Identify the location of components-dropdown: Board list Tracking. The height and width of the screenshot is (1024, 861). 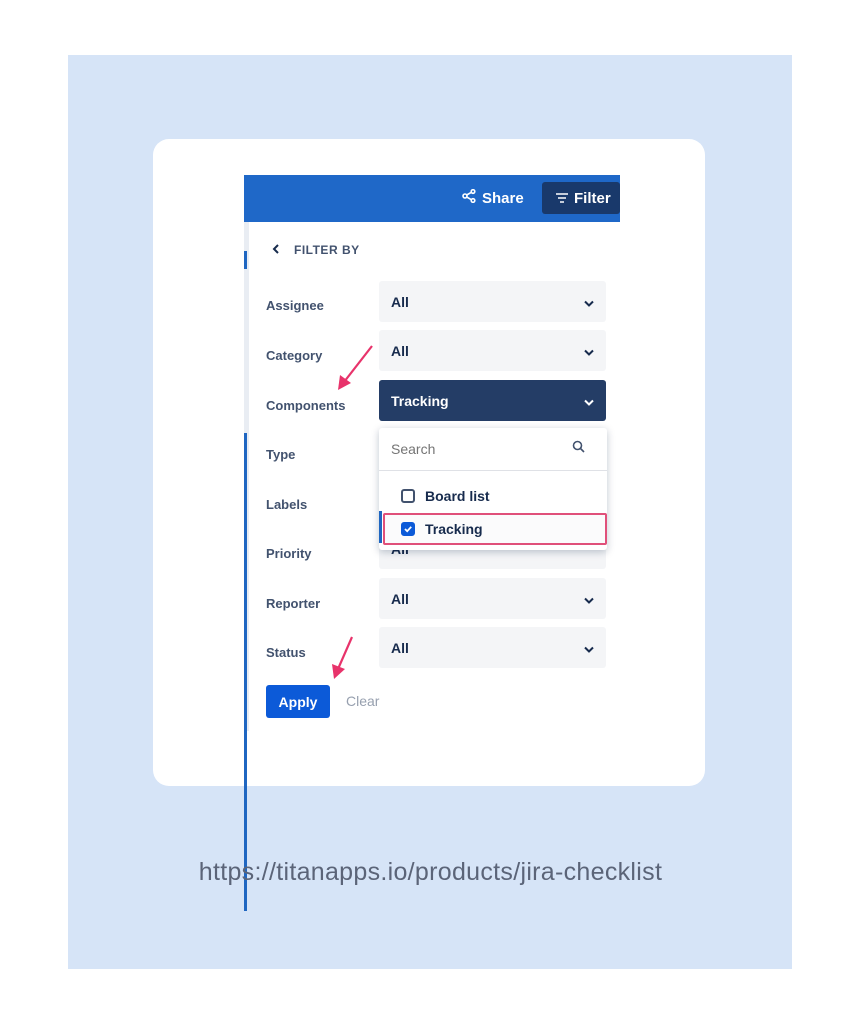
(493, 489).